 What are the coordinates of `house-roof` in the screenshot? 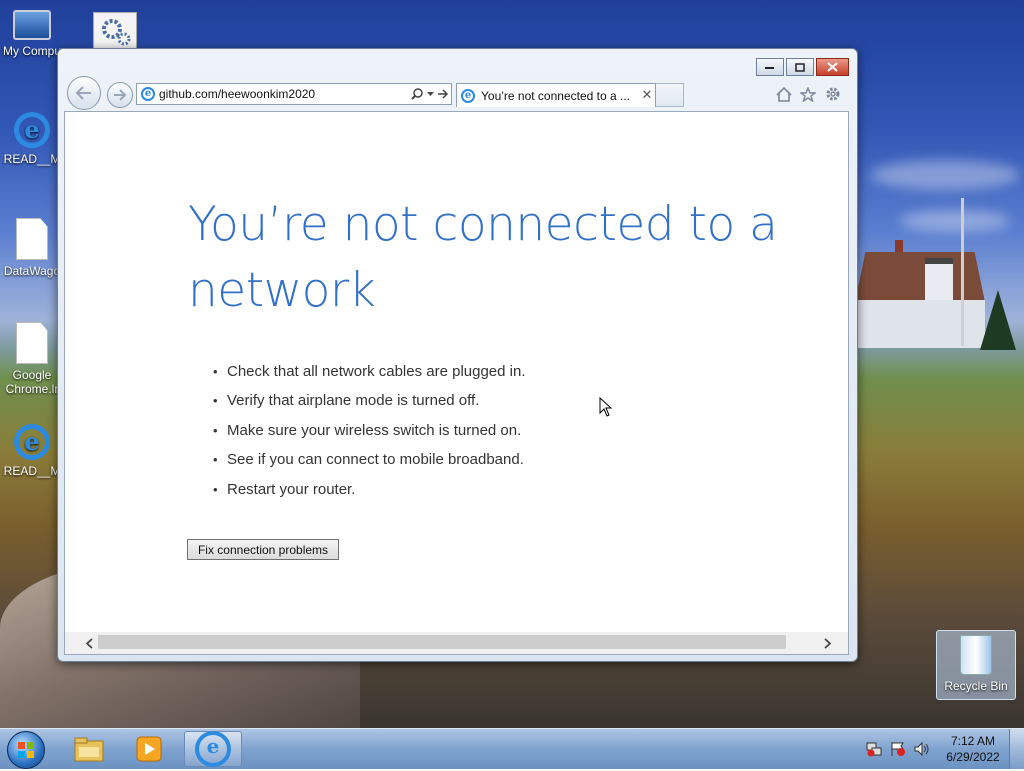 It's located at (920, 277).